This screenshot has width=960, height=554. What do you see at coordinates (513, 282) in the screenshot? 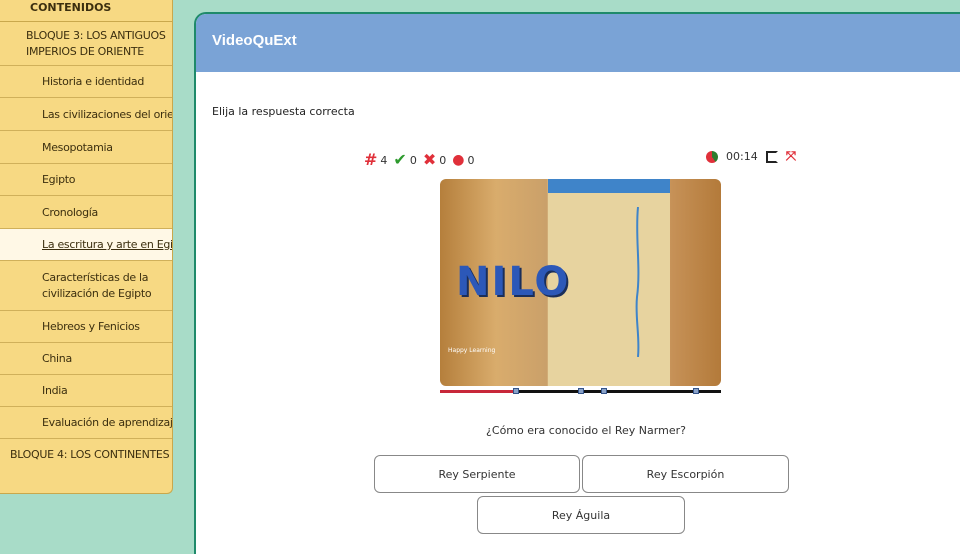
I see `video-title-text: NILO` at bounding box center [513, 282].